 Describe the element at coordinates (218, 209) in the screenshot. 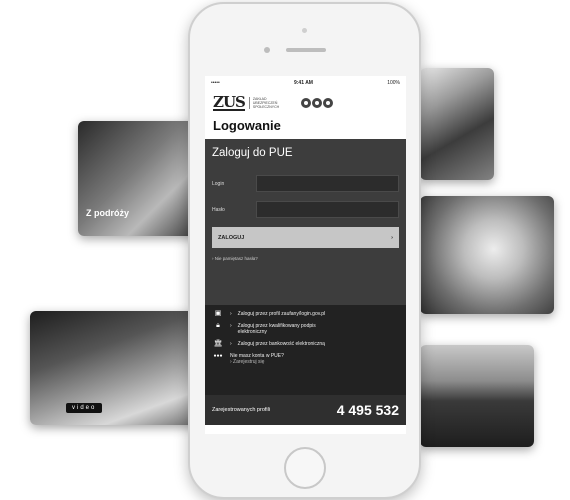

I see `password-label: Hasło` at that location.